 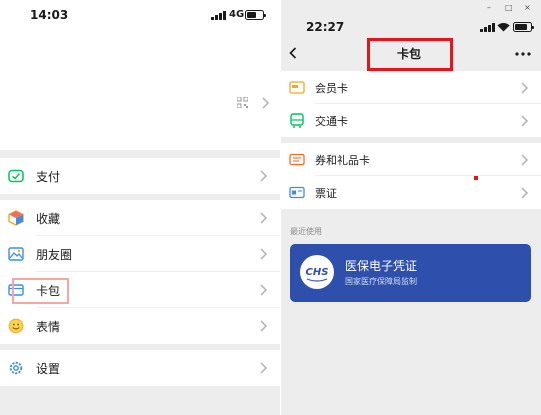 What do you see at coordinates (16, 254) in the screenshot?
I see `moments-icon` at bounding box center [16, 254].